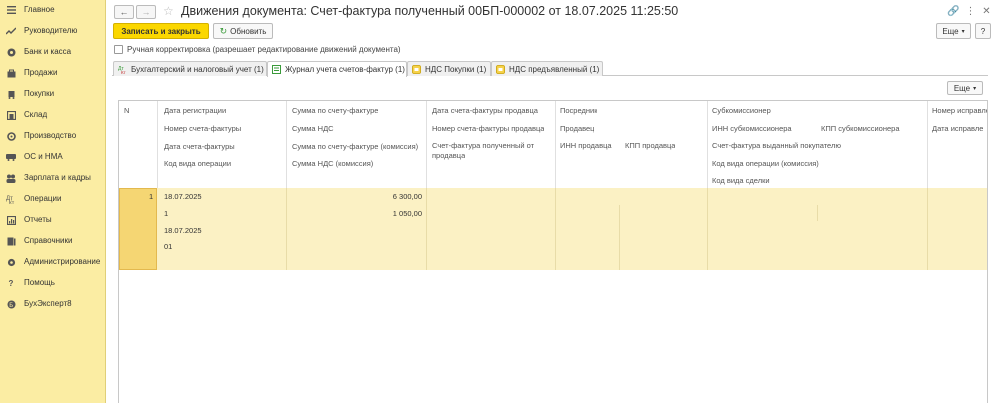  Describe the element at coordinates (53, 178) in the screenshot. I see `sidebar-item-salary: Зарплата и кадры` at that location.